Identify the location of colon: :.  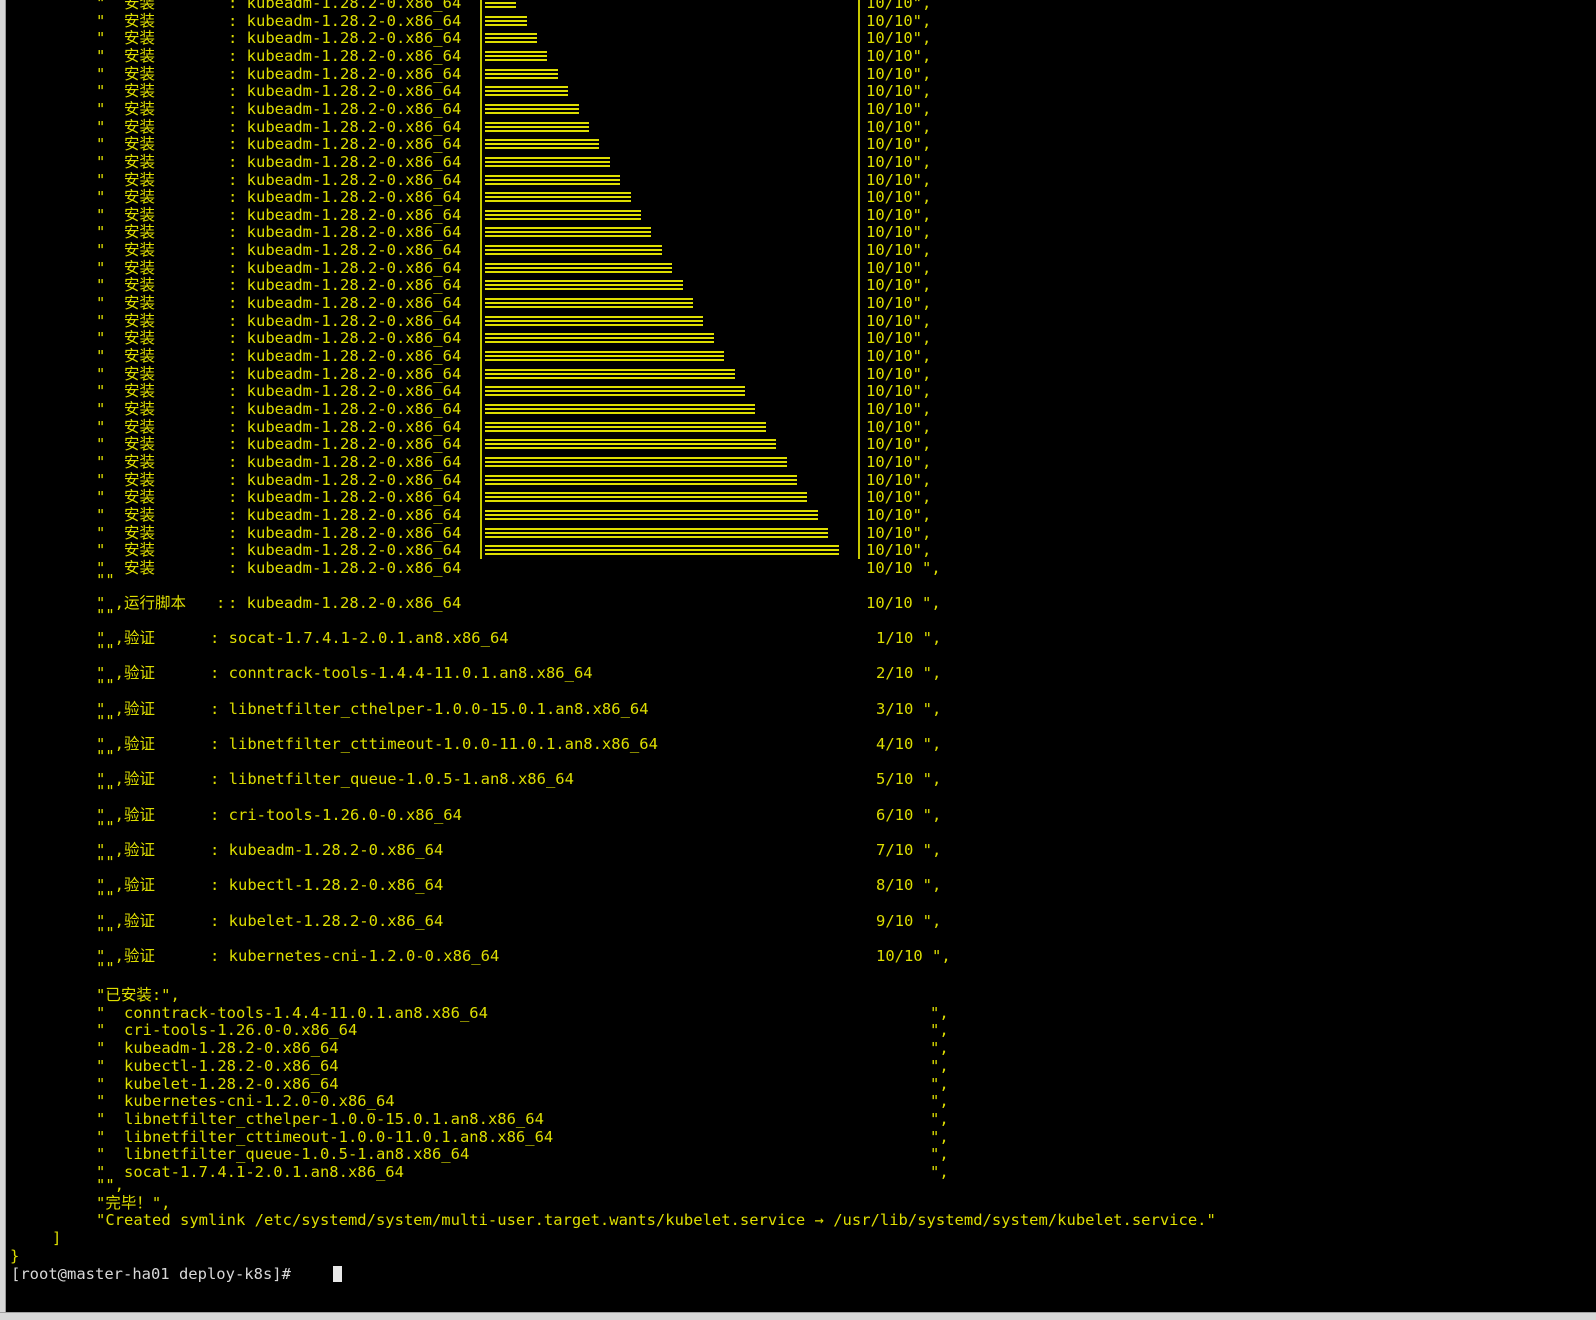
(221, 602).